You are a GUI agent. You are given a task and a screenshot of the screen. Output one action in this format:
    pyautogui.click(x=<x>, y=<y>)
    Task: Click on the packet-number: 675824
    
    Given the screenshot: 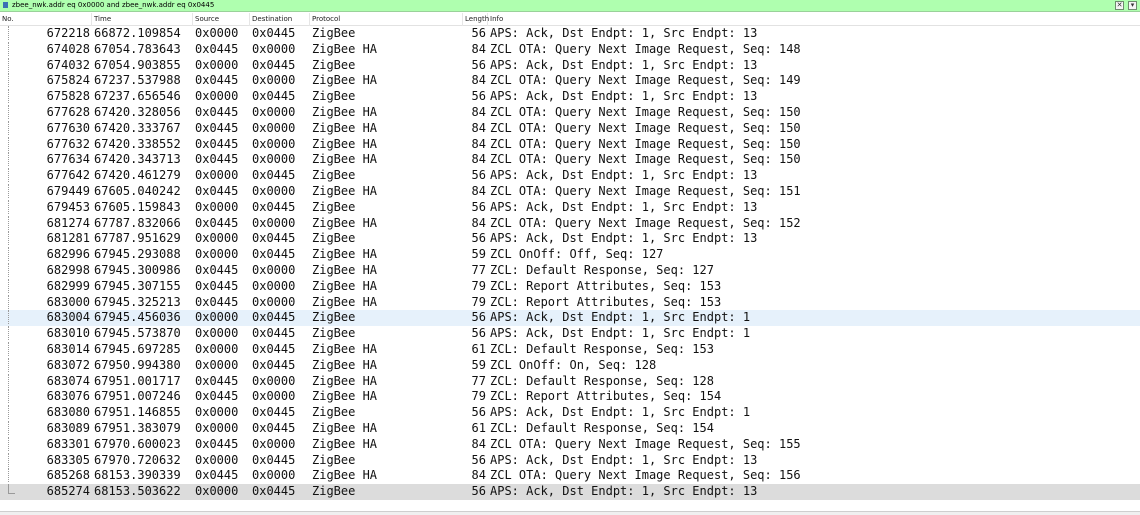 What is the action you would take?
    pyautogui.click(x=68, y=80)
    